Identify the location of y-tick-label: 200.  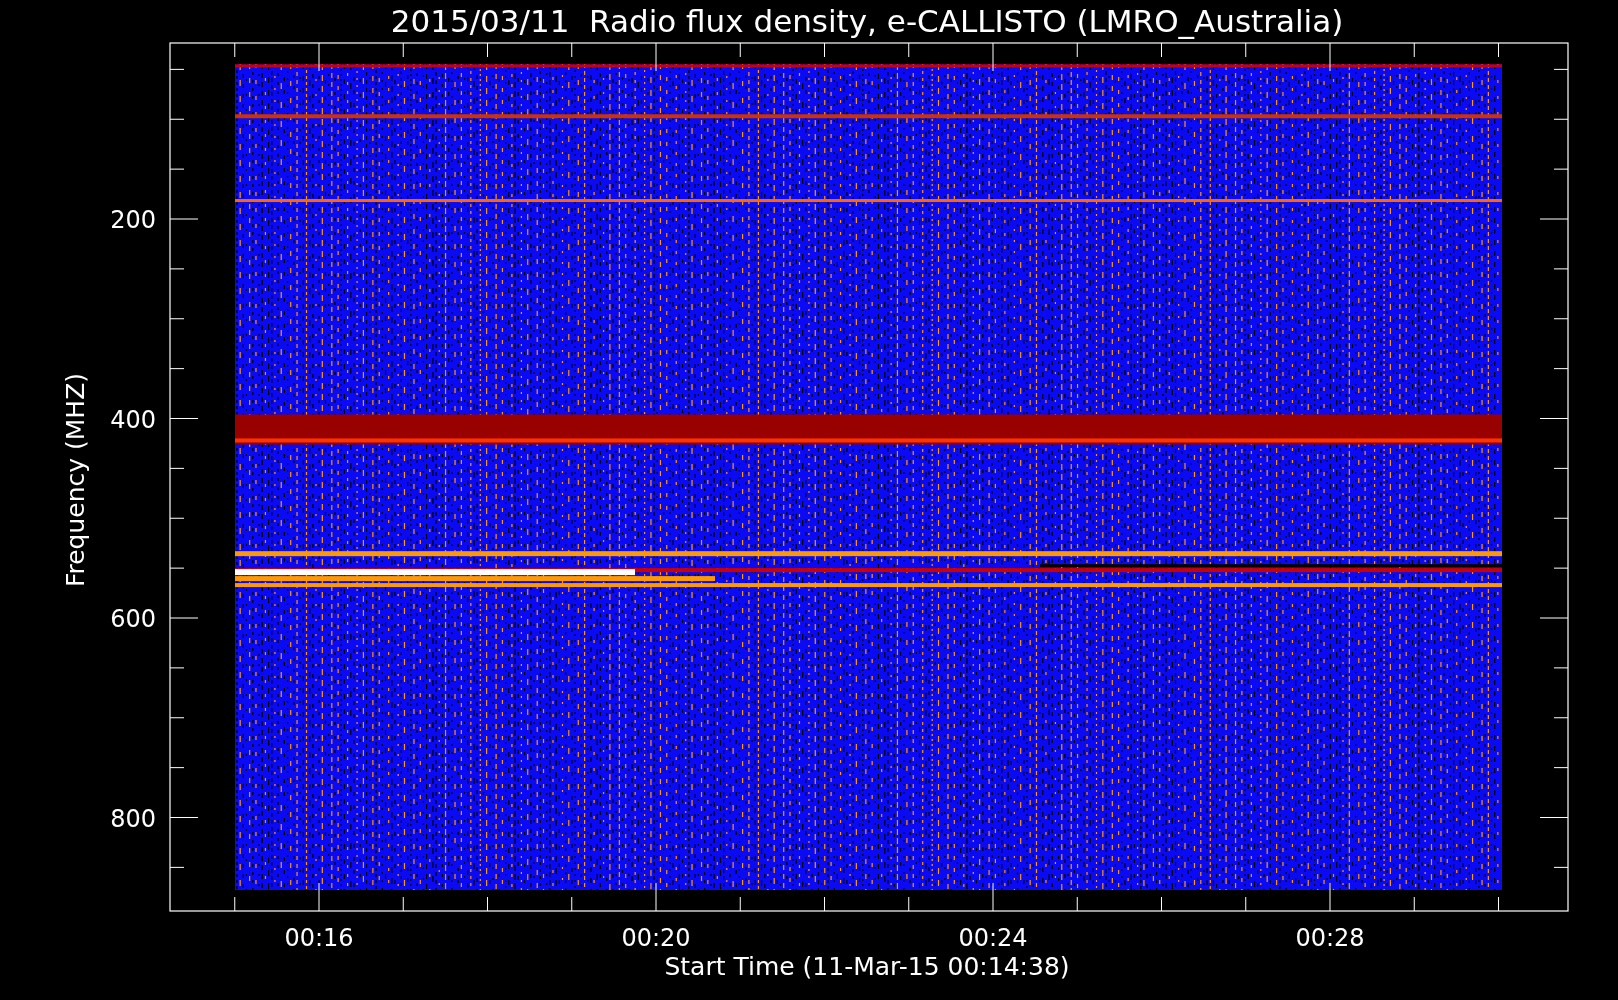
(133, 220).